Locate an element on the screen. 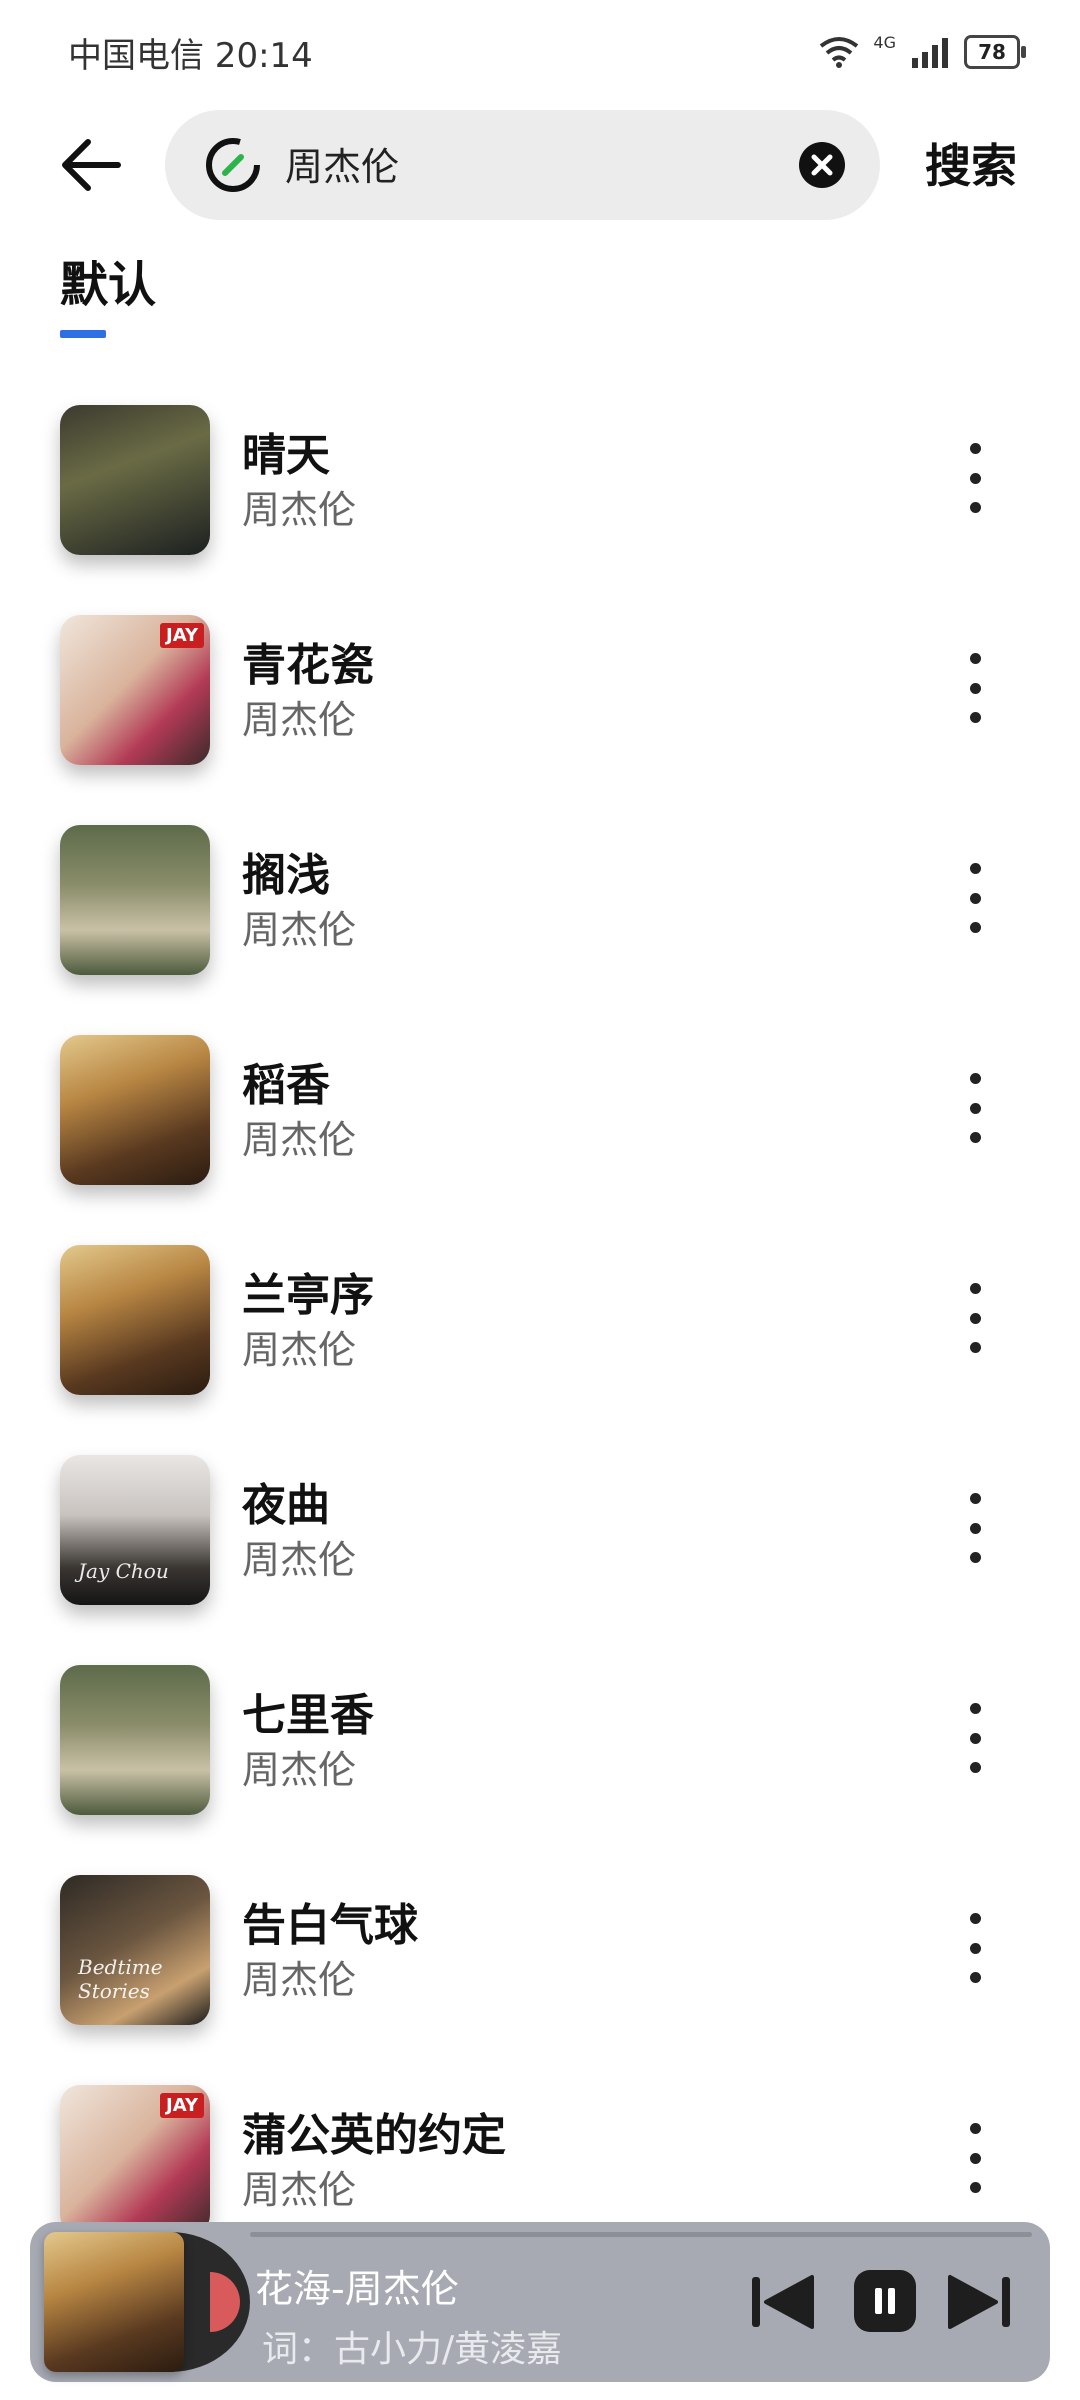  status-icons: 4G 78 is located at coordinates (922, 52).